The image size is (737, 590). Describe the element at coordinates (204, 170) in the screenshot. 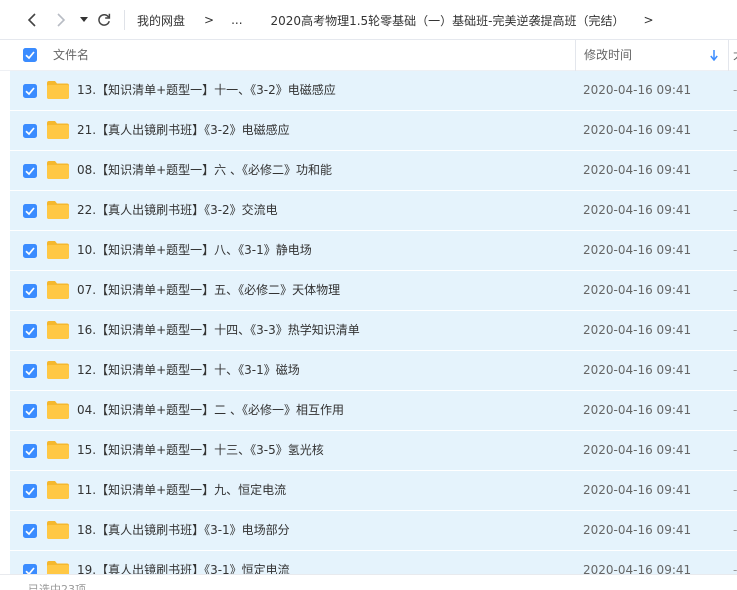

I see `file-name: 08.【知识清单+题型一】六 、《必修二》功和能` at that location.